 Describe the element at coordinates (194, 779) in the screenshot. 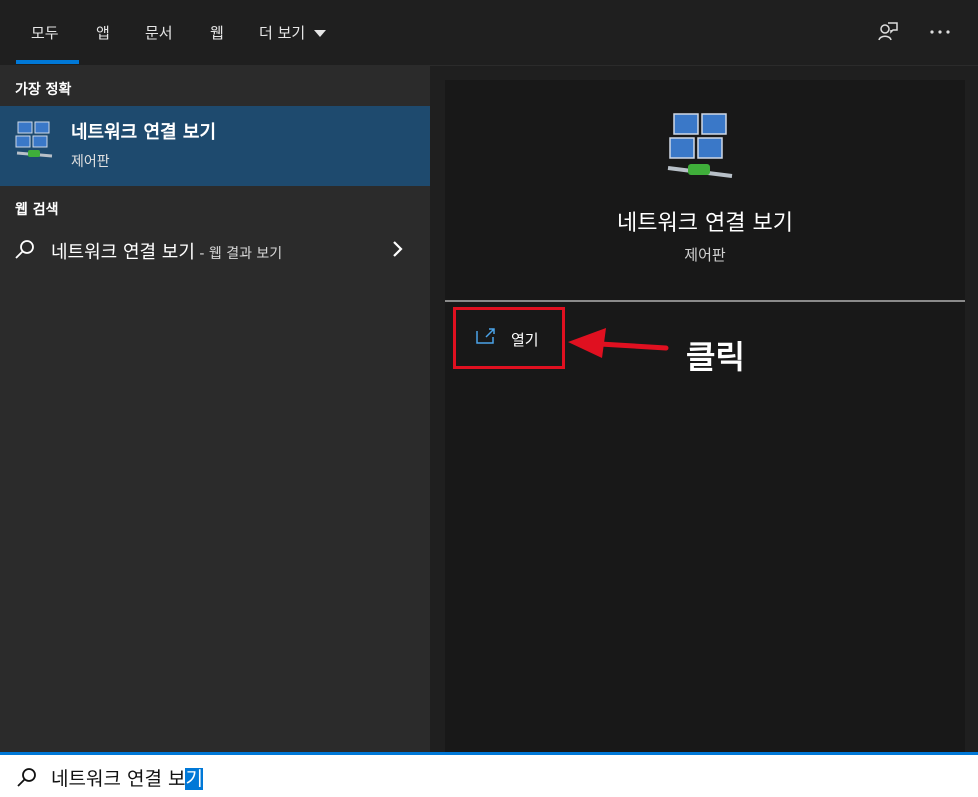

I see `search-input-selection: 기` at that location.